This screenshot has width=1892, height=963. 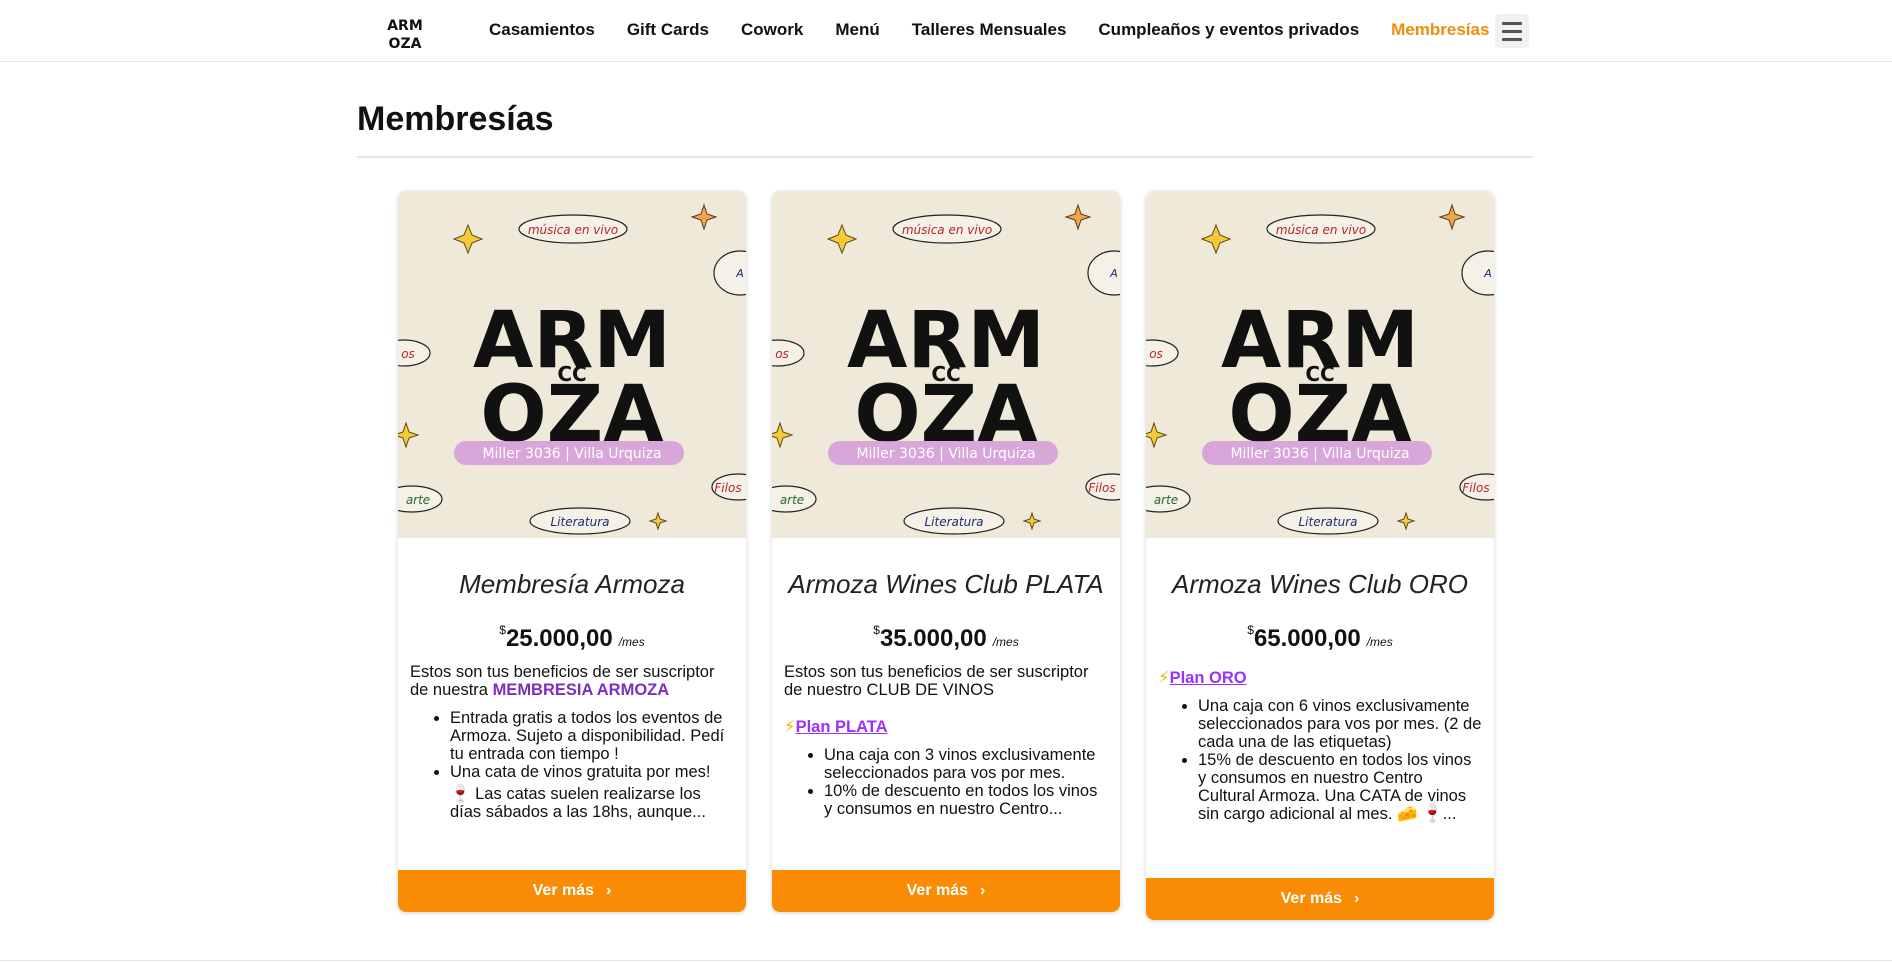 I want to click on hamburger-icon, so click(x=1512, y=31).